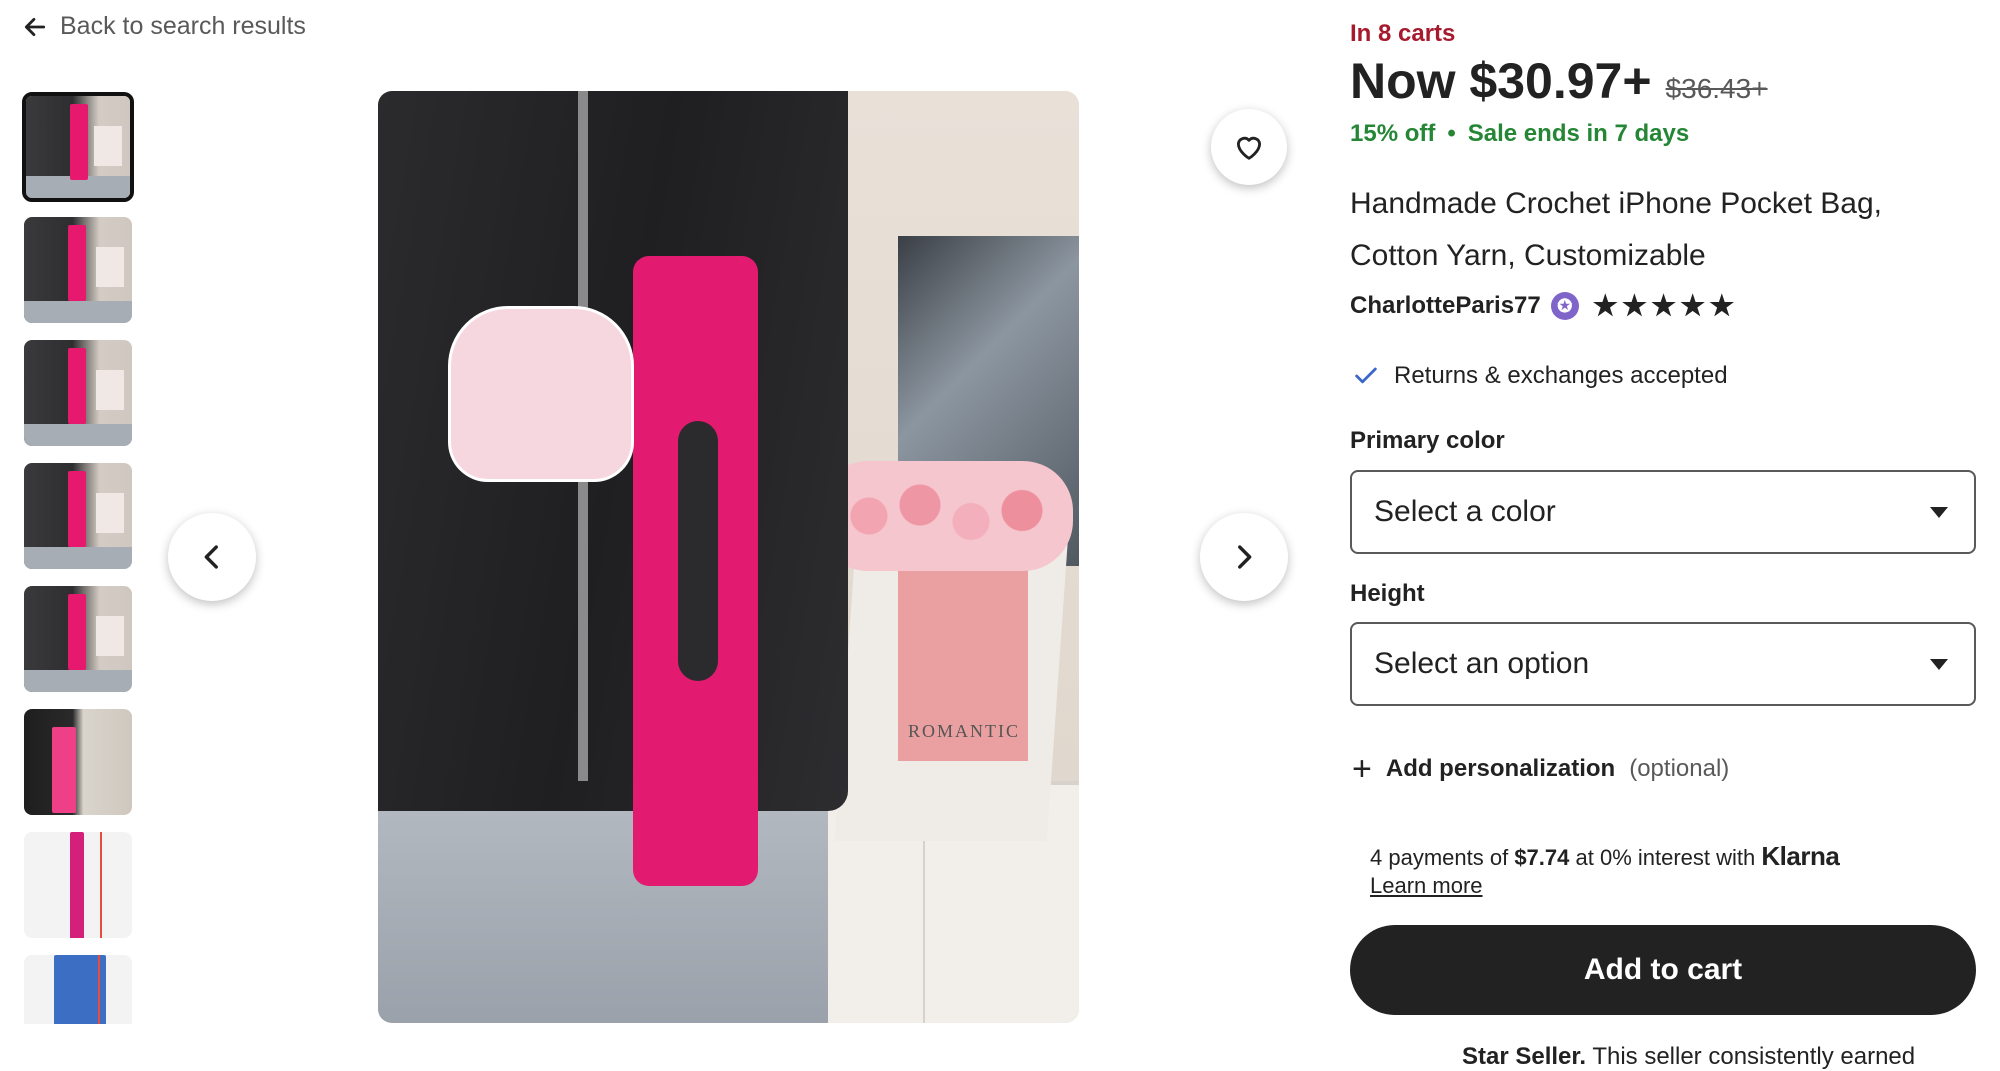 The height and width of the screenshot is (1071, 2000). I want to click on price-row: Now $30.97+ $36.43+, so click(1559, 81).